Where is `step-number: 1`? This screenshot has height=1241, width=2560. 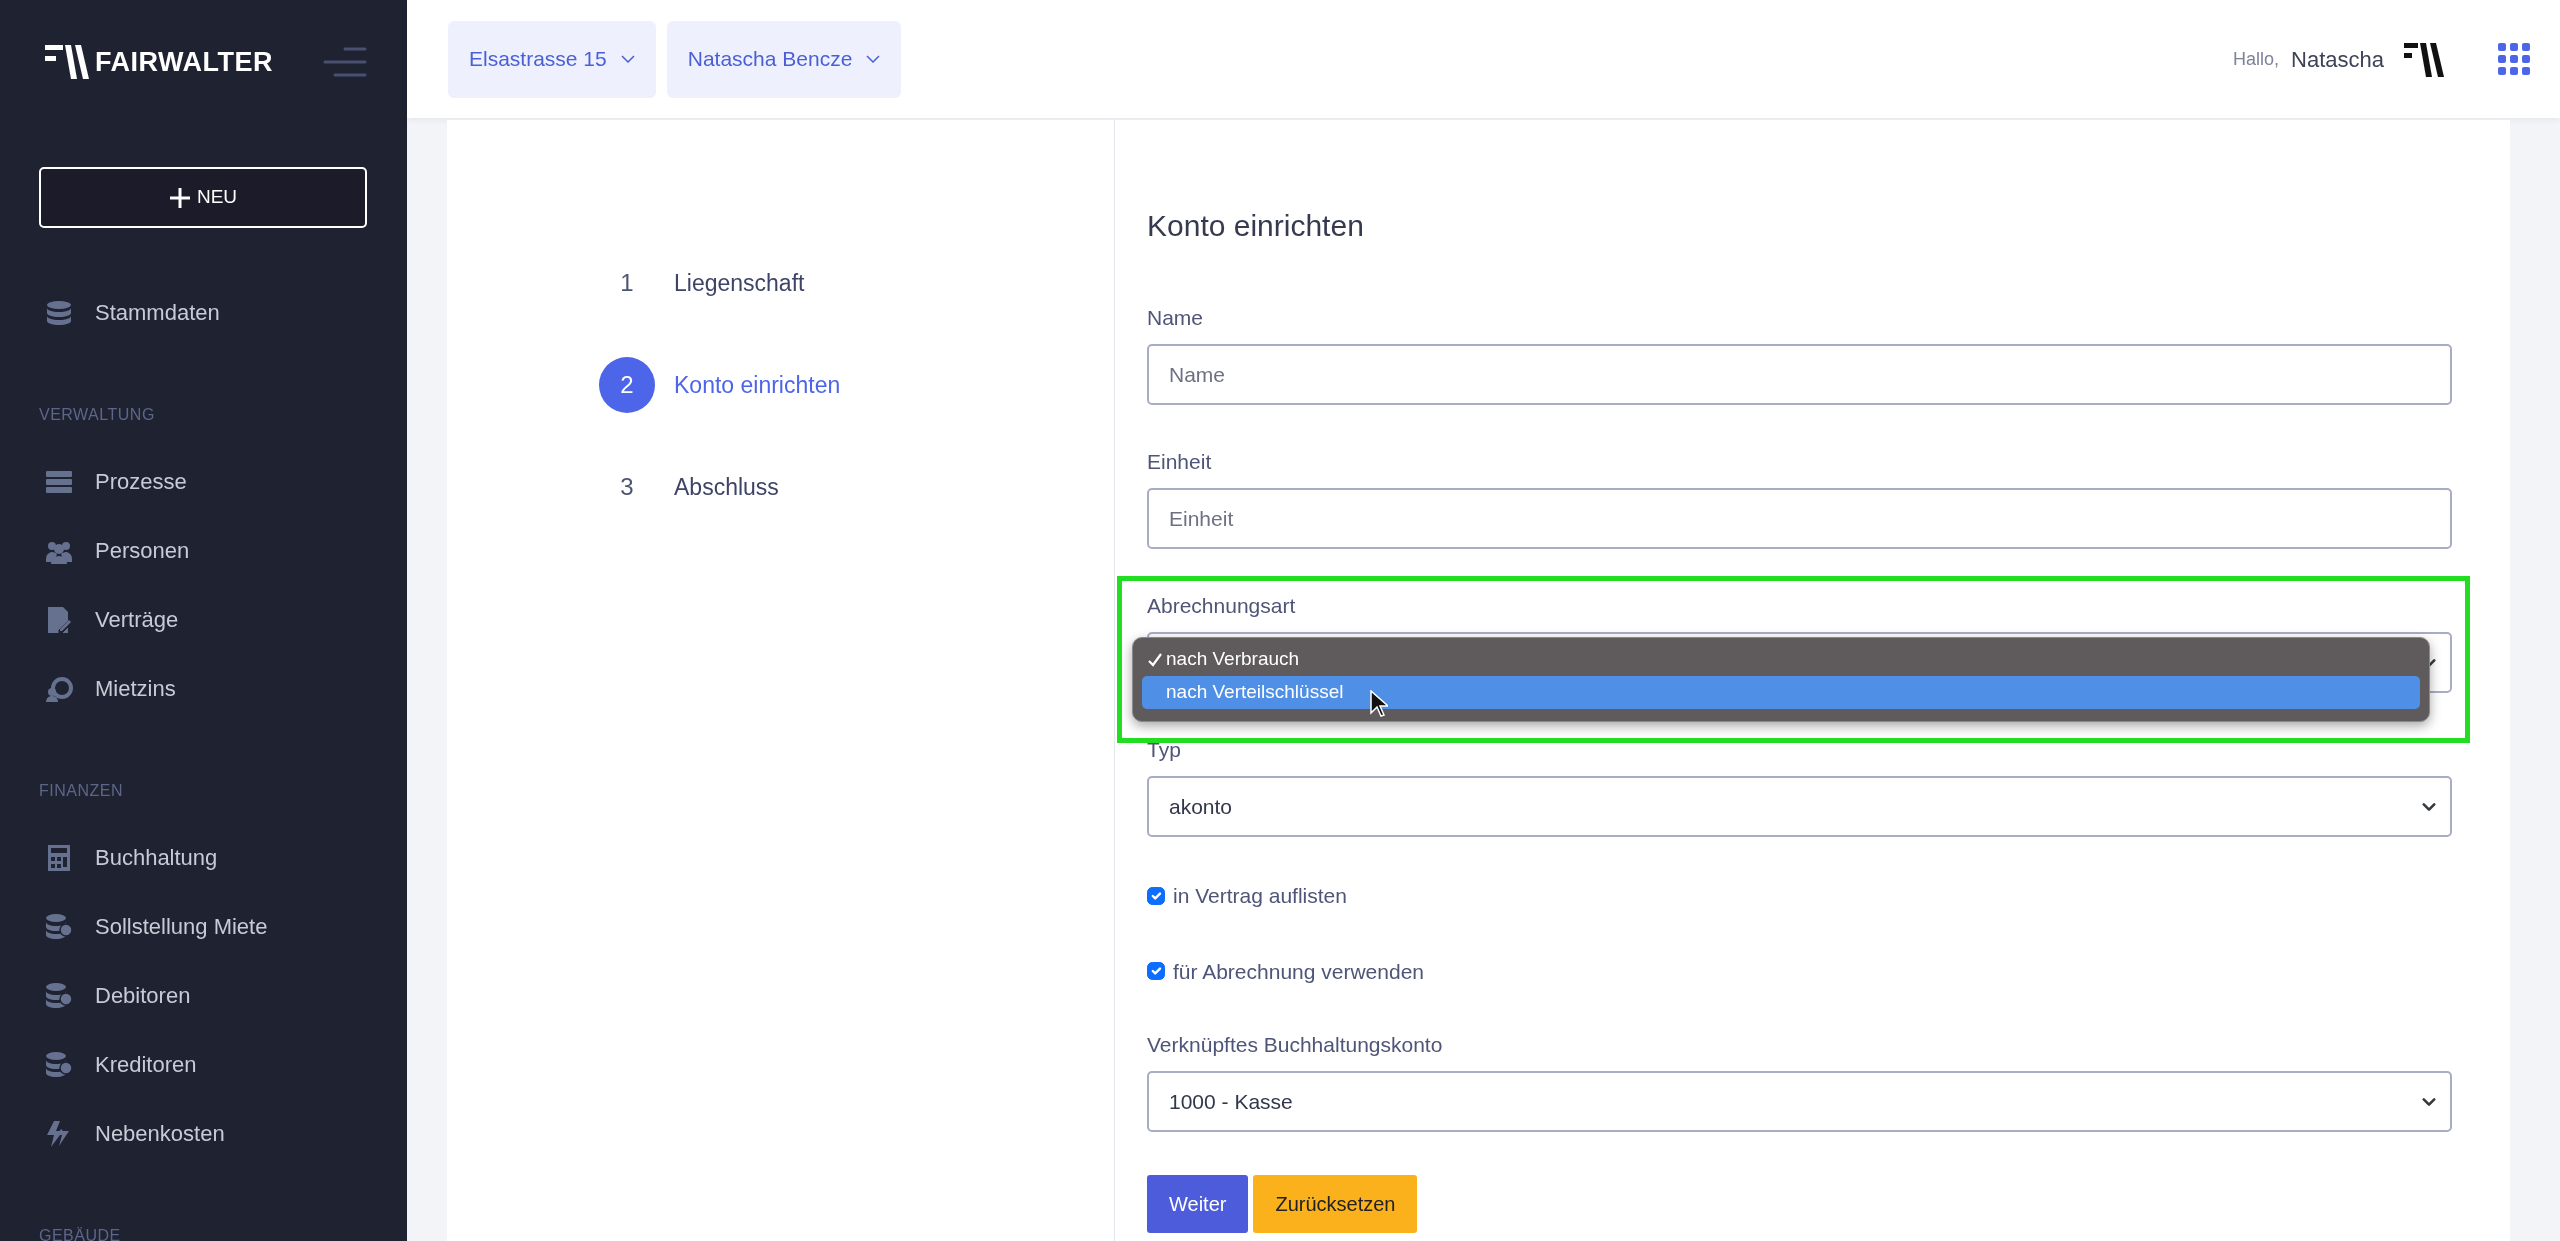 step-number: 1 is located at coordinates (627, 283).